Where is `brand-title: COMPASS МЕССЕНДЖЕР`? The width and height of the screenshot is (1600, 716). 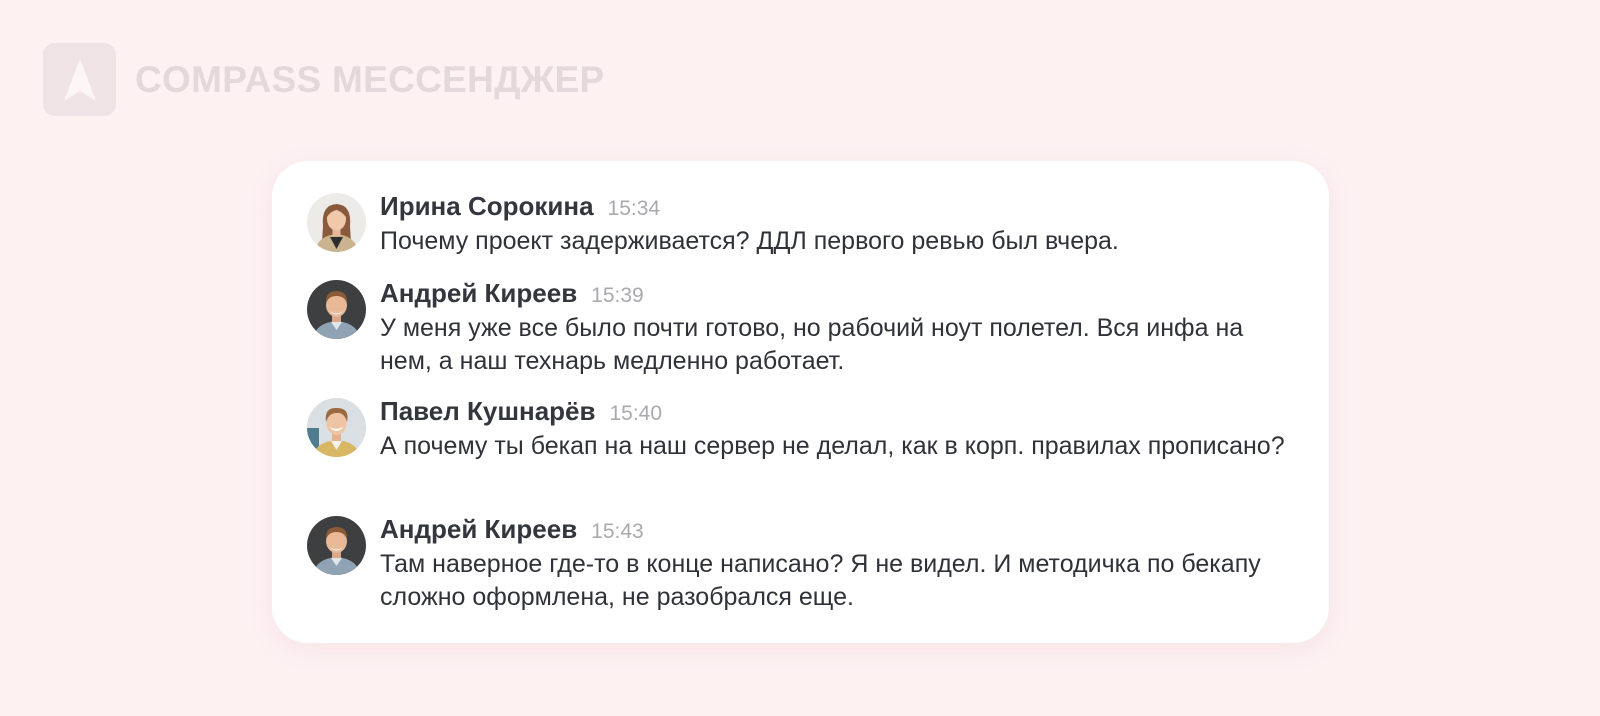 brand-title: COMPASS МЕССЕНДЖЕР is located at coordinates (370, 79).